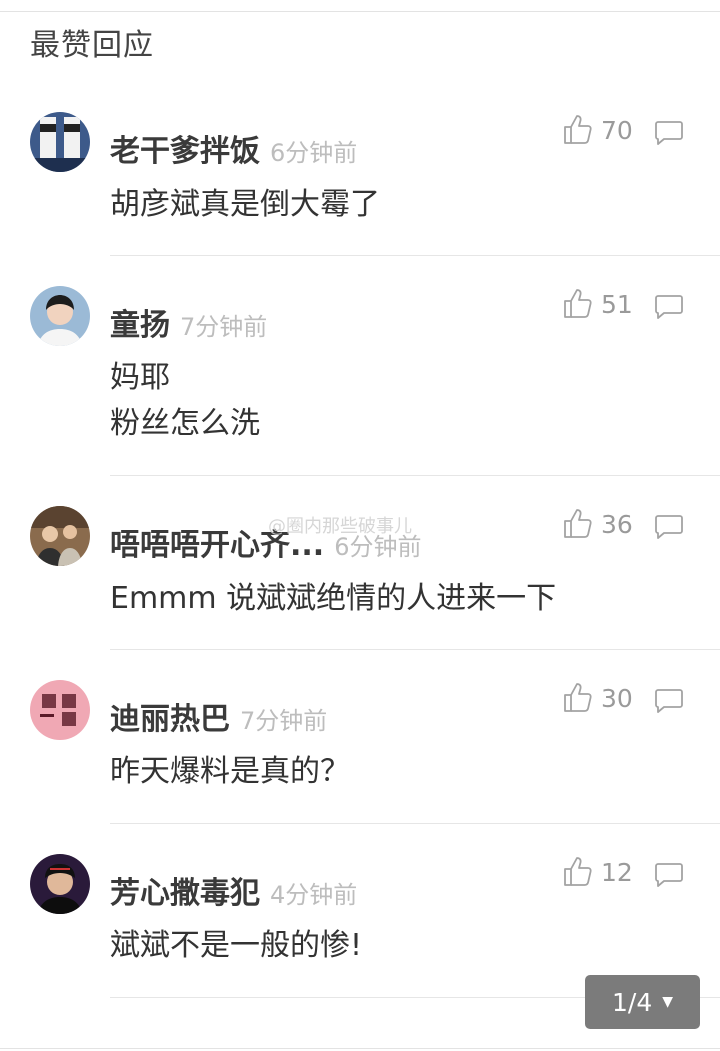 The image size is (720, 1051). Describe the element at coordinates (617, 872) in the screenshot. I see `like-count: 12` at that location.